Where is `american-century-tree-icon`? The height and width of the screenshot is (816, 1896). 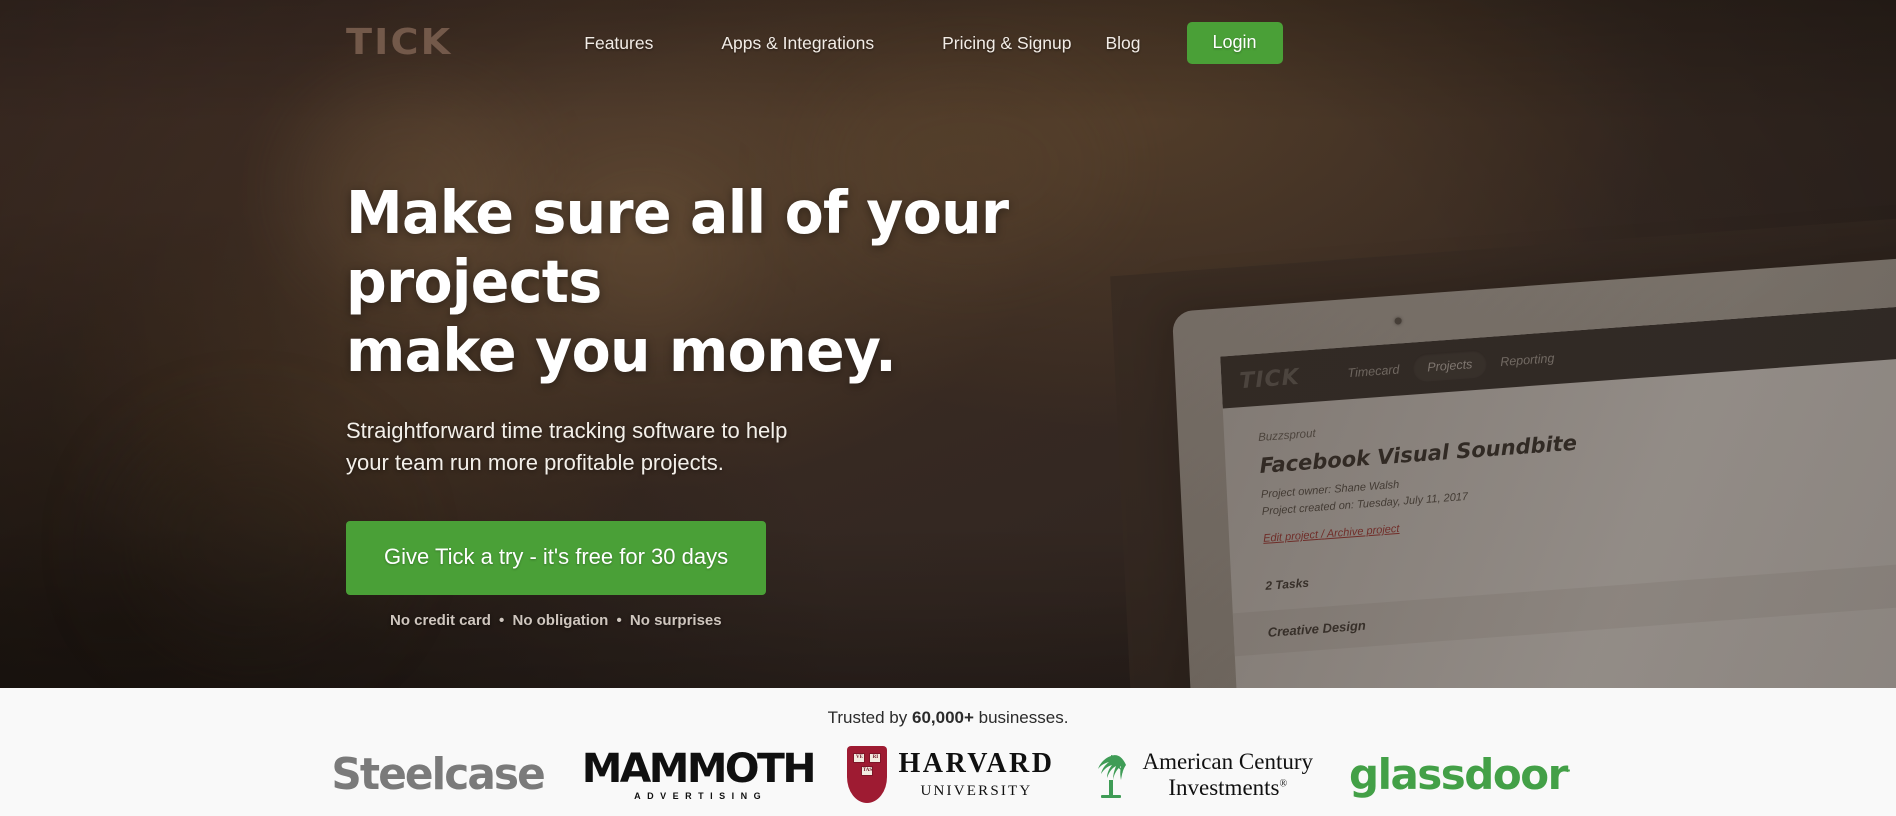
american-century-tree-icon is located at coordinates (1112, 776).